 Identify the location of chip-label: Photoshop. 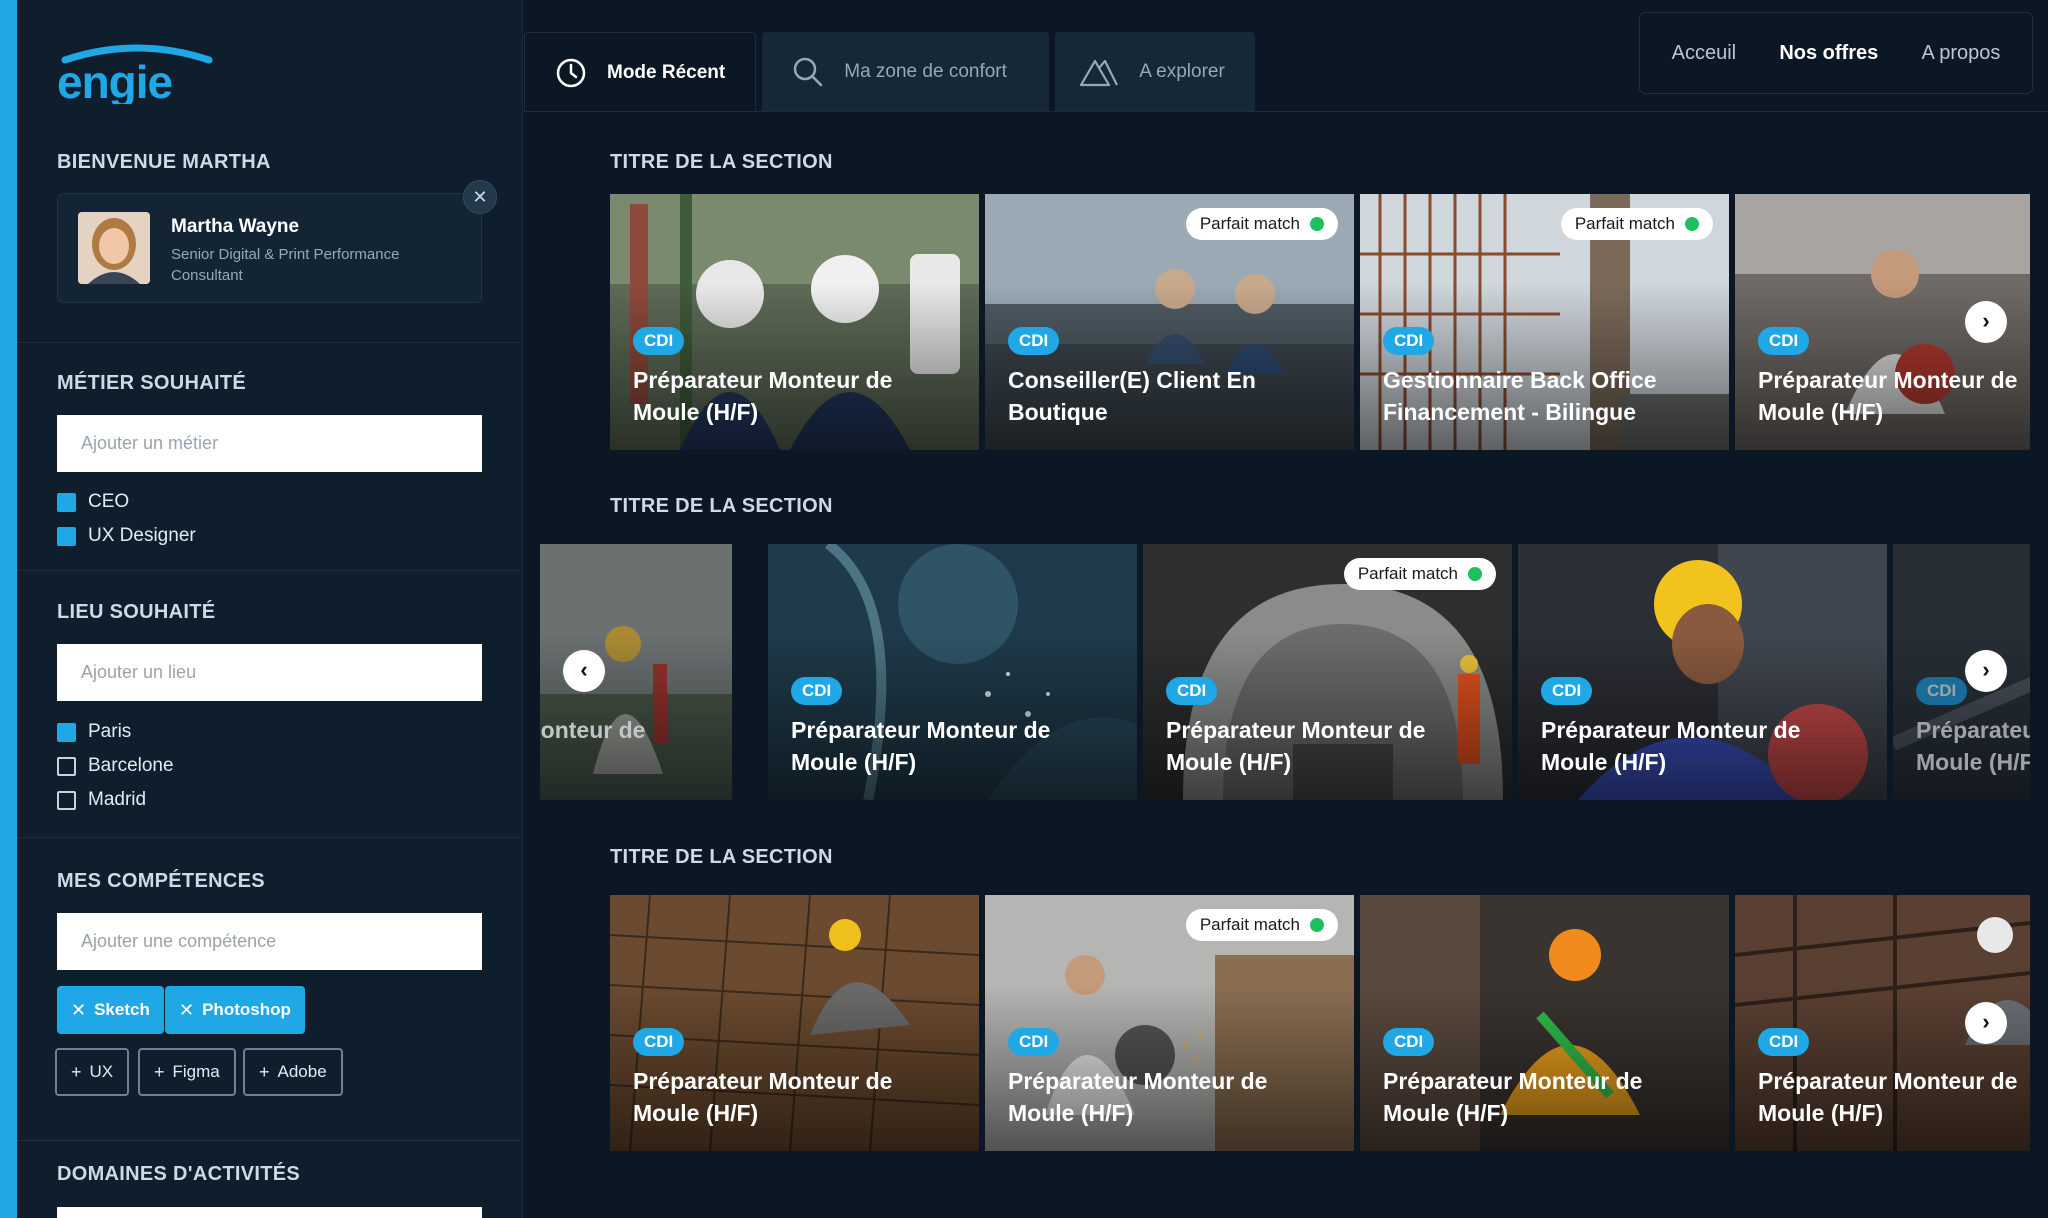
(246, 1009).